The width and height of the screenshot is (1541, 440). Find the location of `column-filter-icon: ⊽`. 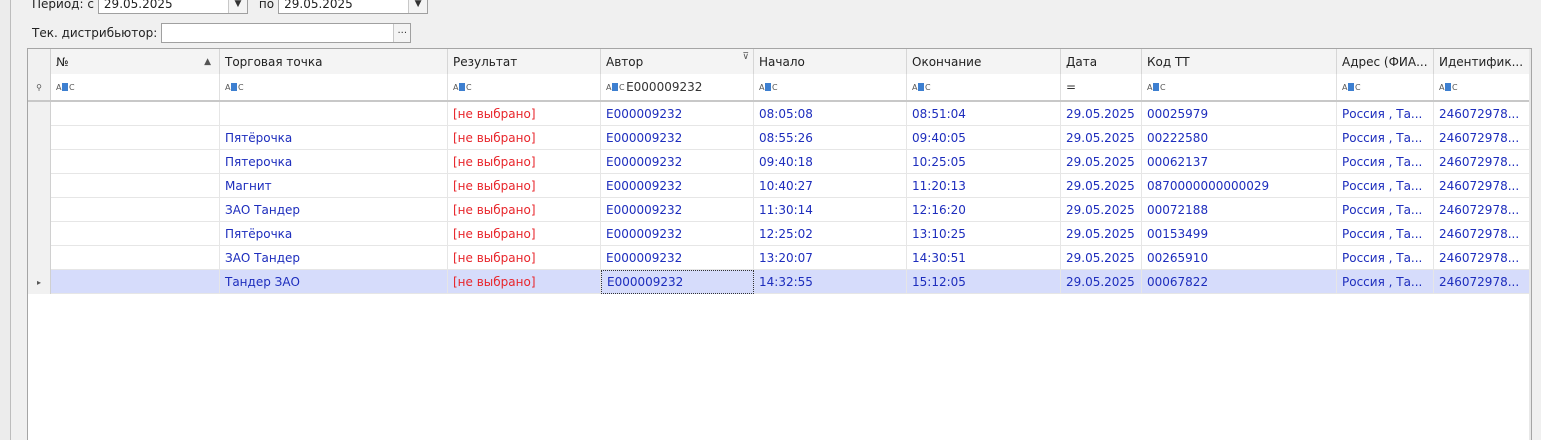

column-filter-icon: ⊽ is located at coordinates (745, 57).